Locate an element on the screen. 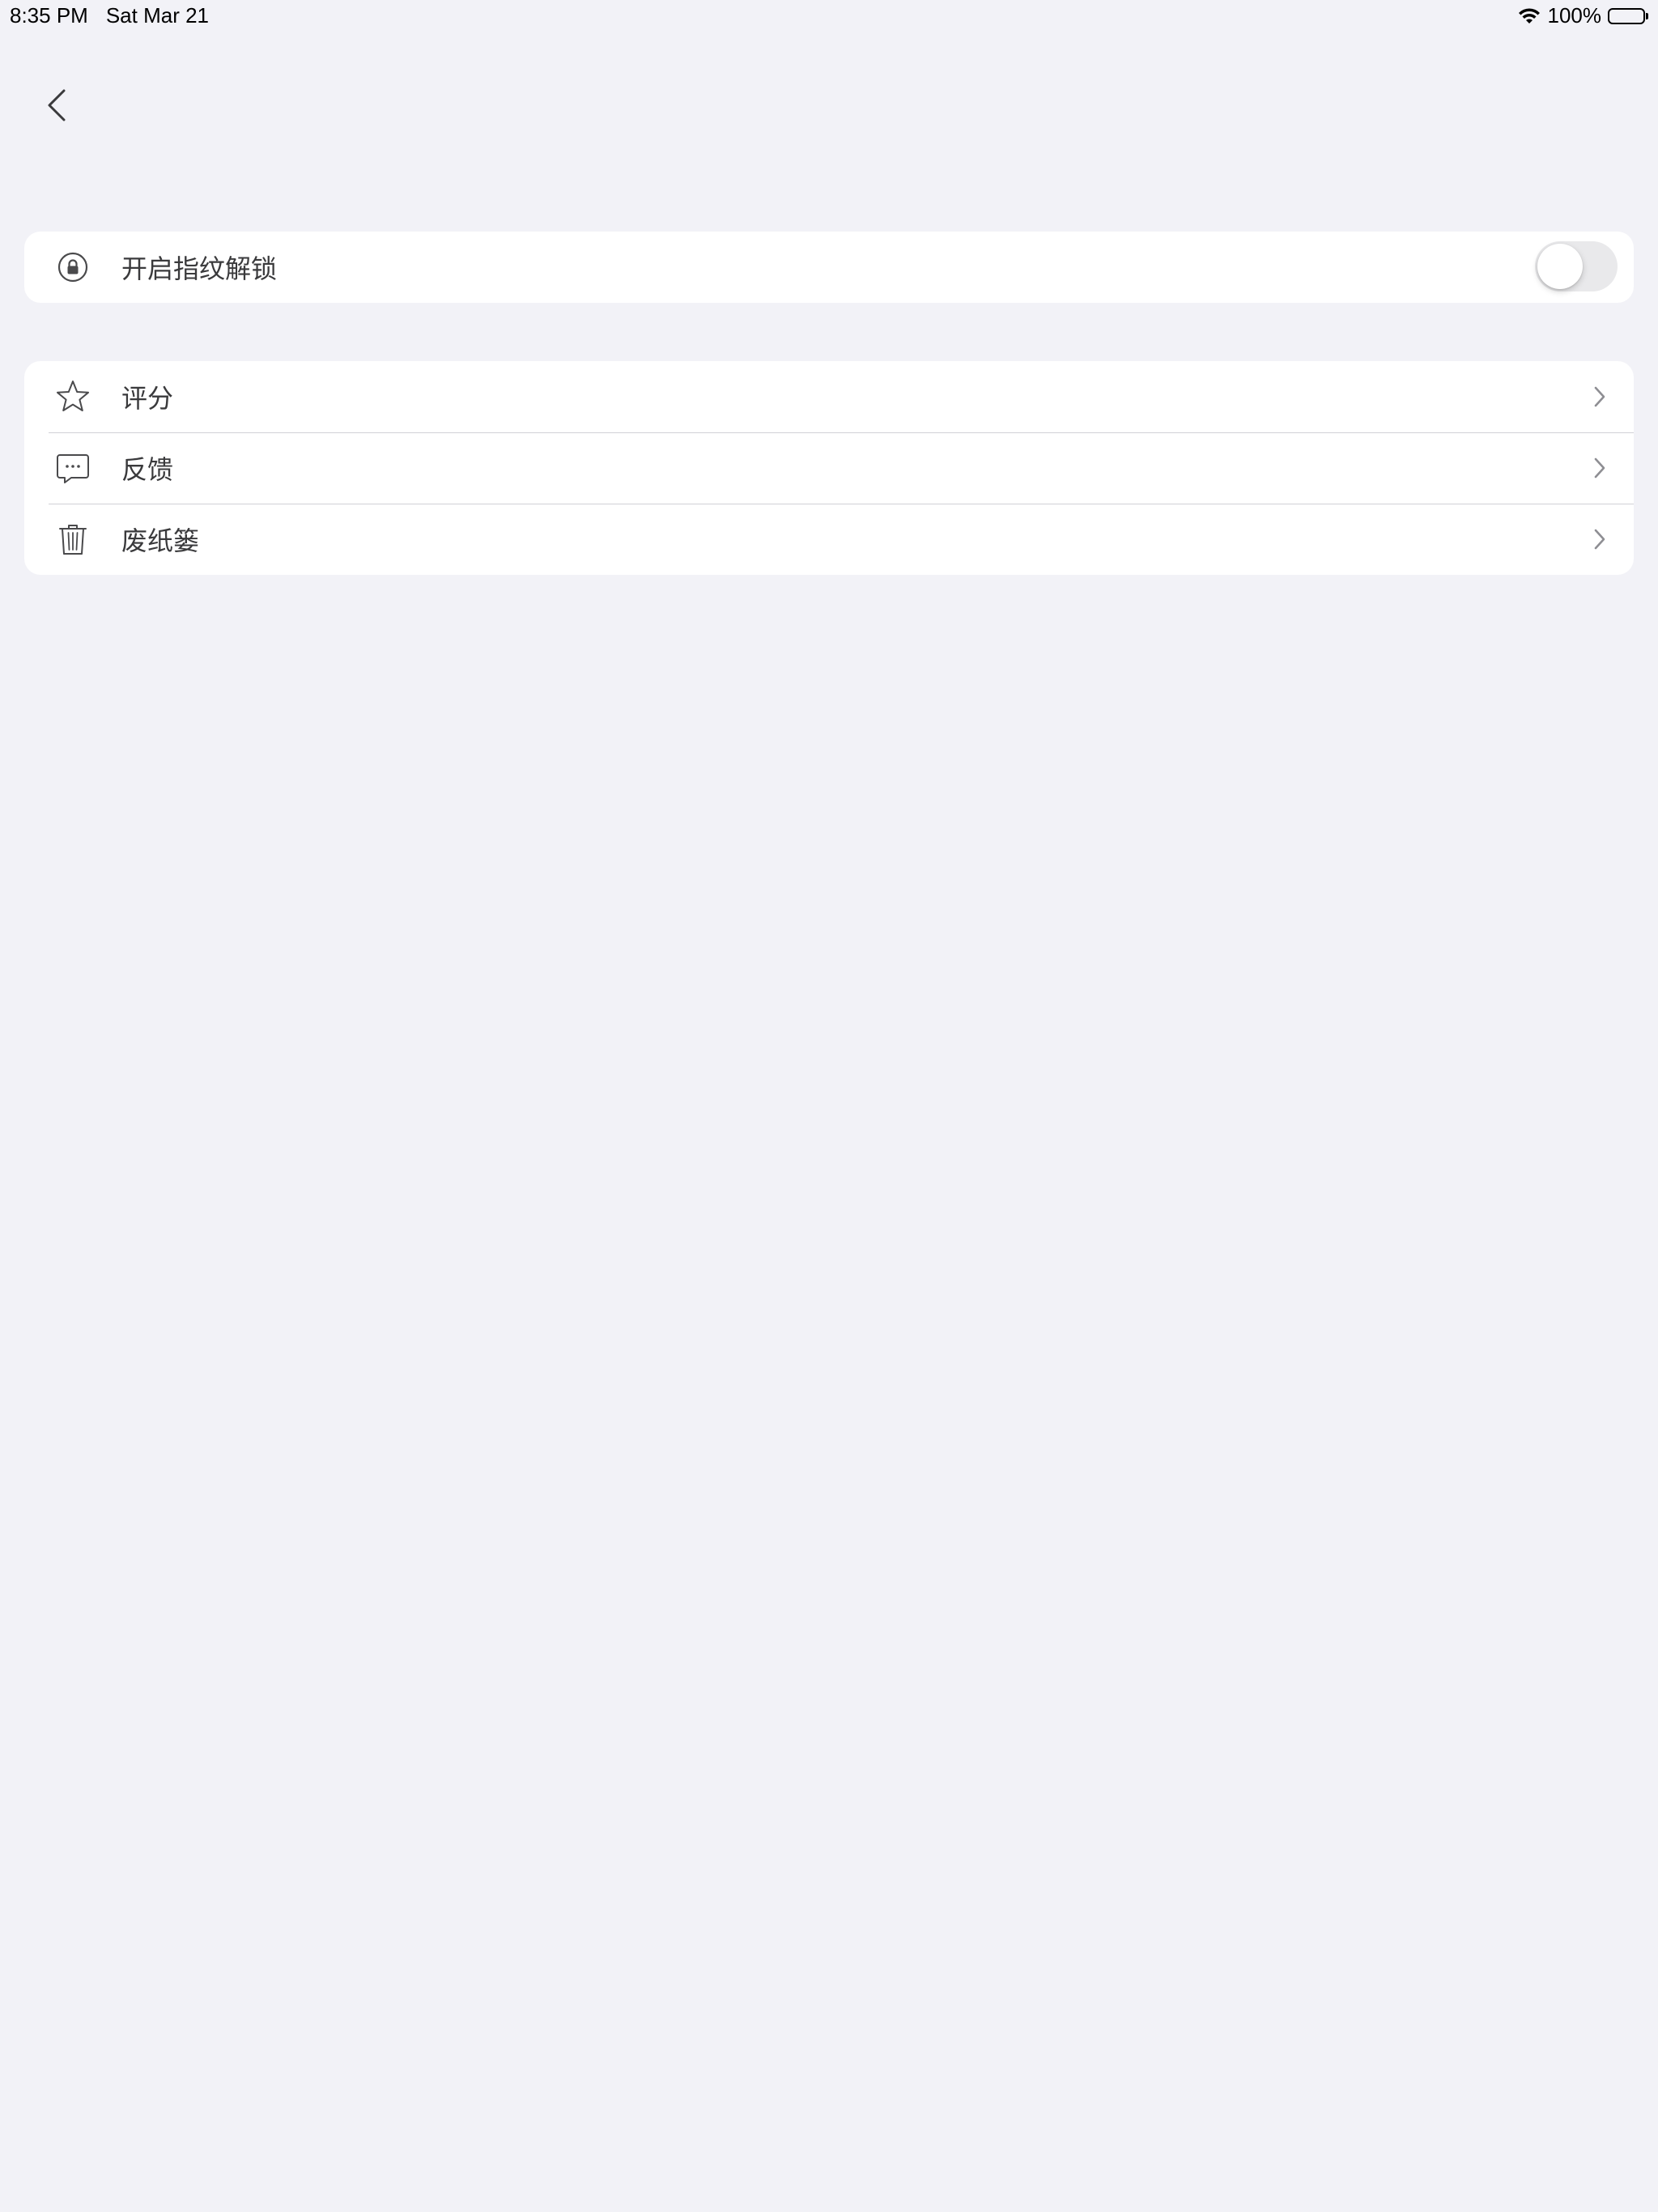 The width and height of the screenshot is (1658, 2212). feedback-label: 反馈 is located at coordinates (147, 470).